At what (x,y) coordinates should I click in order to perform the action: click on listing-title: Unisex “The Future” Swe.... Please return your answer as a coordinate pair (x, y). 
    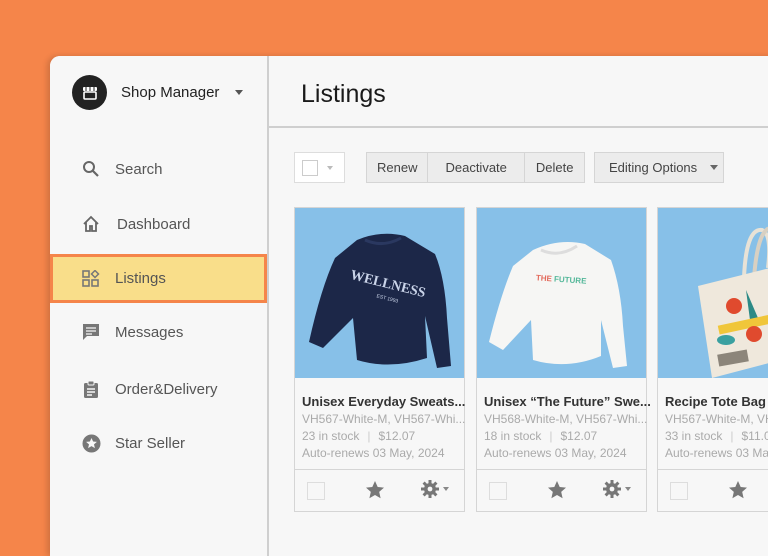
    Looking at the image, I should click on (565, 401).